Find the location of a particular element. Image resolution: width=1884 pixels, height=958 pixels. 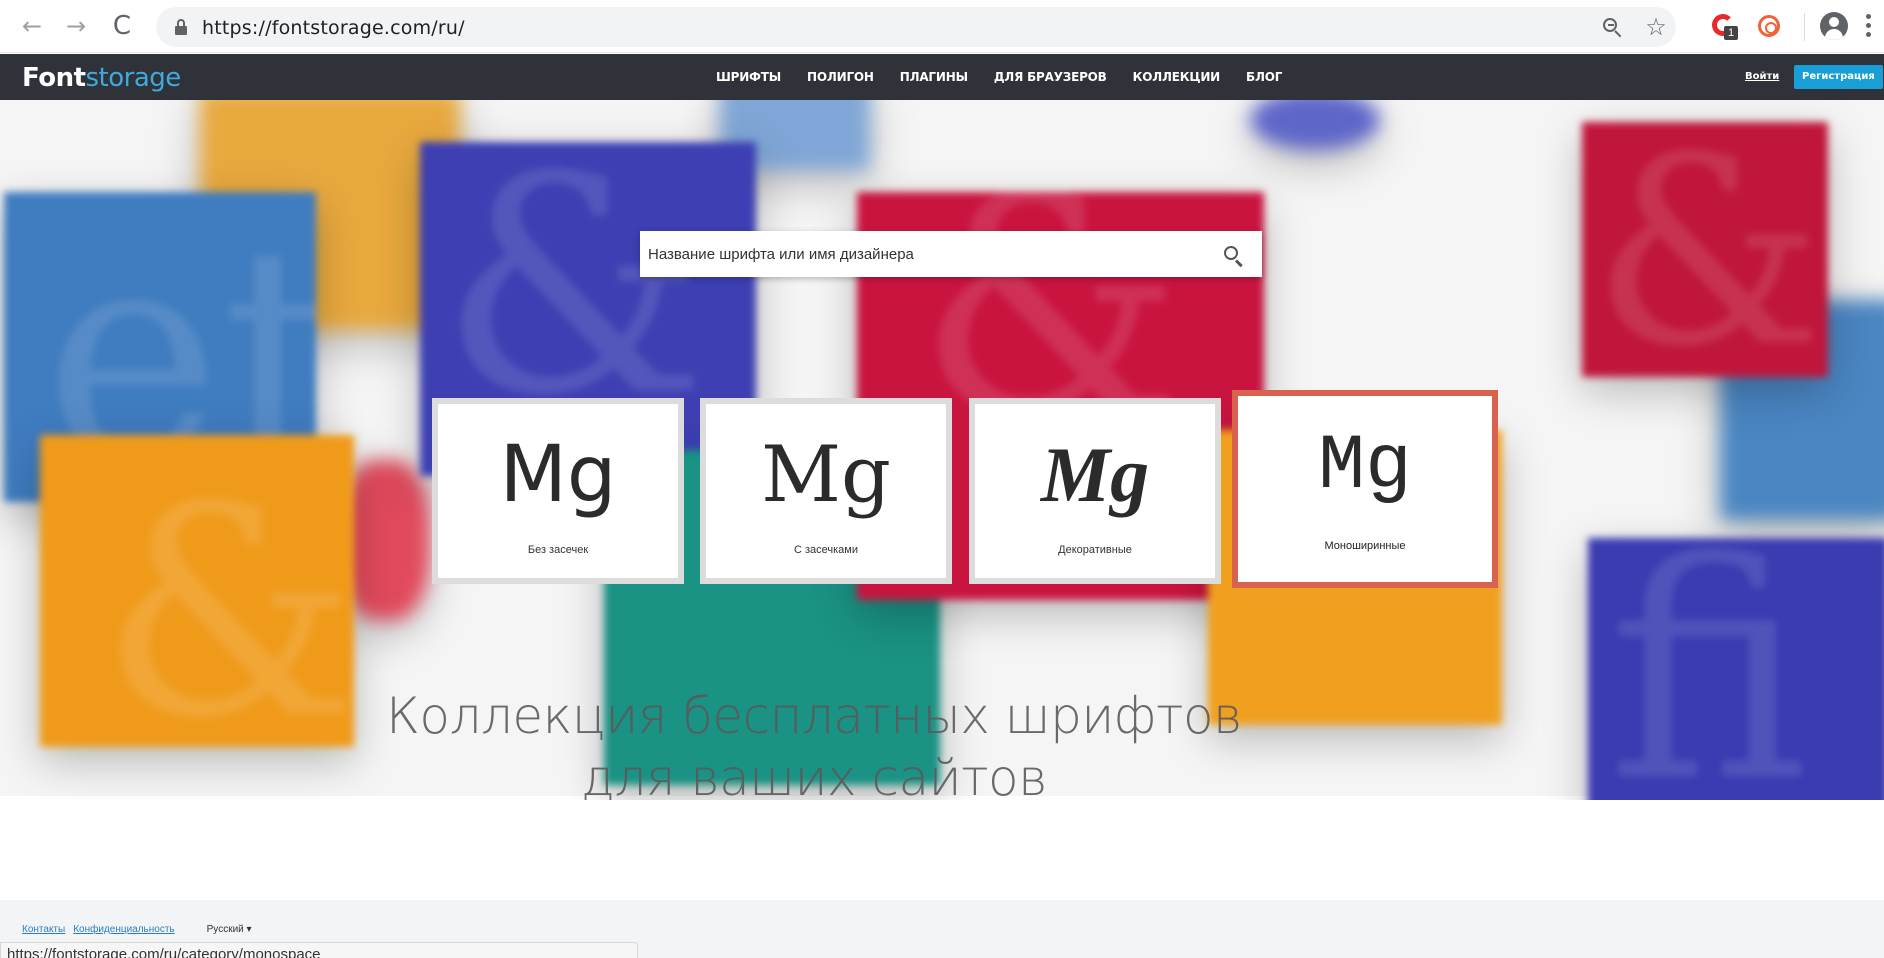

category-card-serif: Mg С засечками is located at coordinates (826, 491).